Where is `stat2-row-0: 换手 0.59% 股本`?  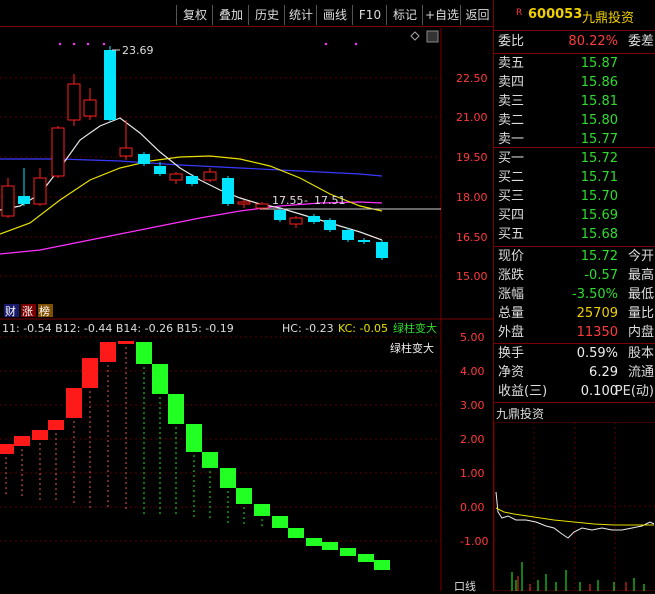 stat2-row-0: 换手 0.59% 股本 is located at coordinates (576, 353).